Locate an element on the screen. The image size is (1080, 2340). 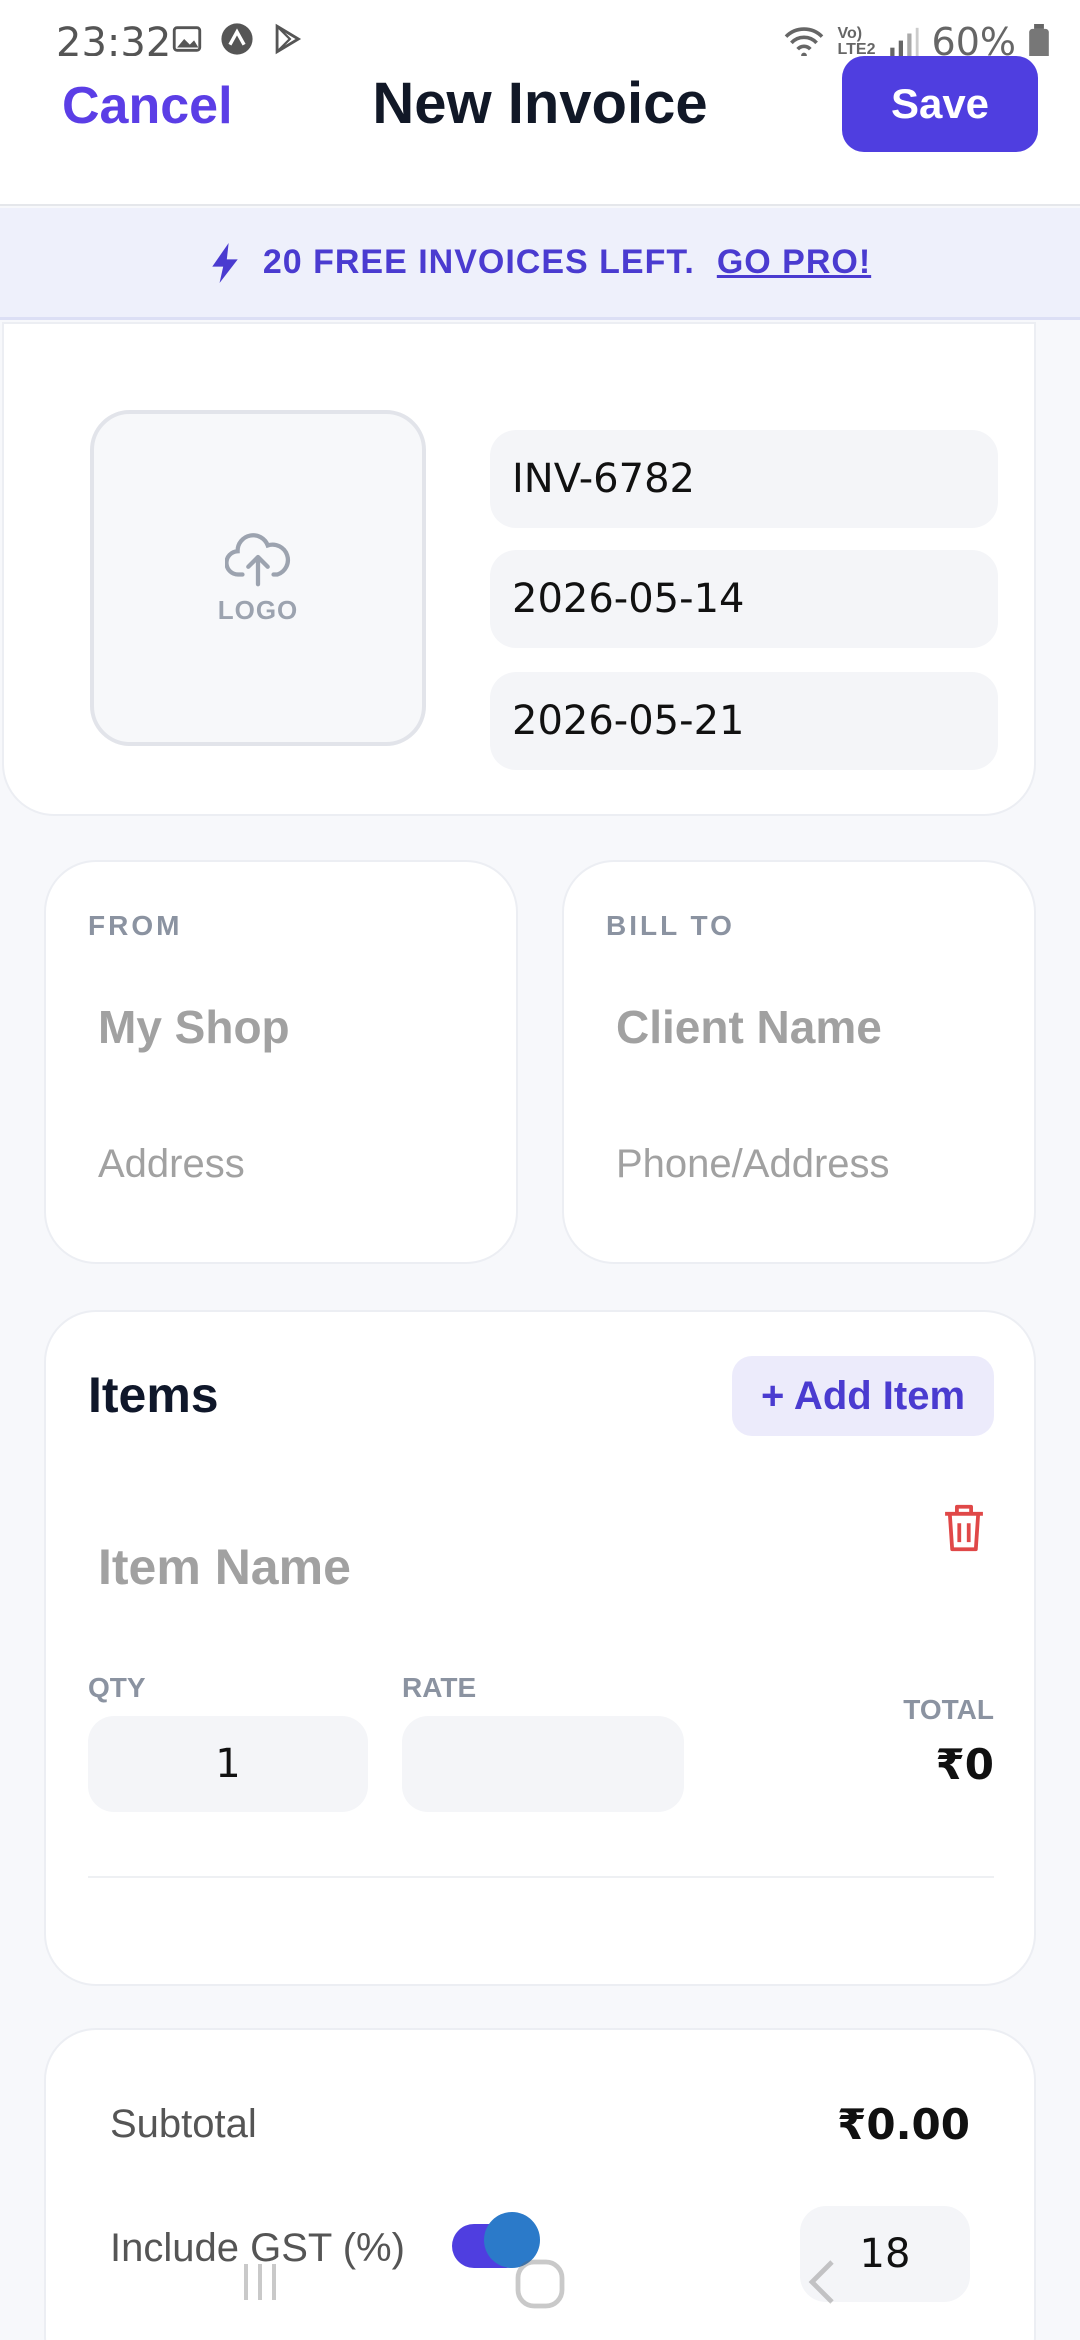
item-divider is located at coordinates (541, 1877).